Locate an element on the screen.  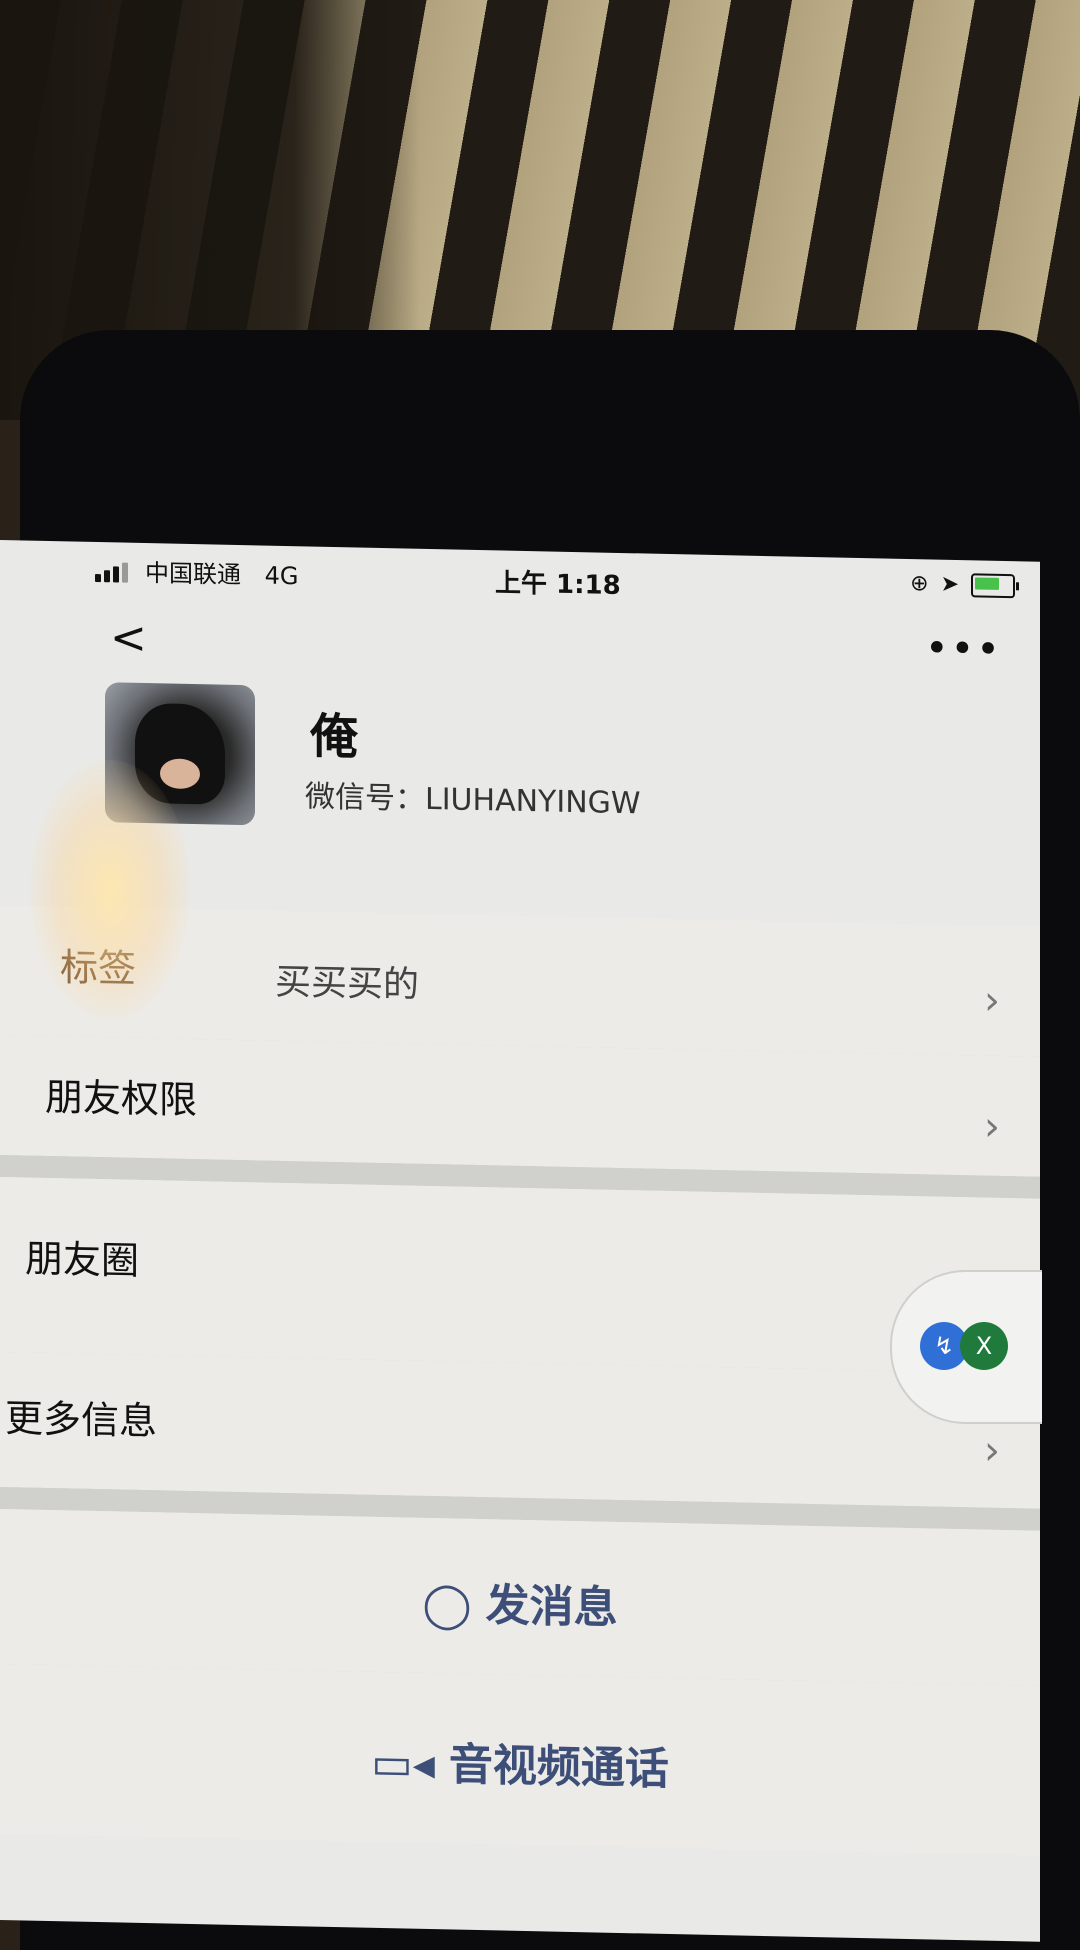
video-call-button: ▭◂ 音视频通话 is located at coordinates (520, 1762).